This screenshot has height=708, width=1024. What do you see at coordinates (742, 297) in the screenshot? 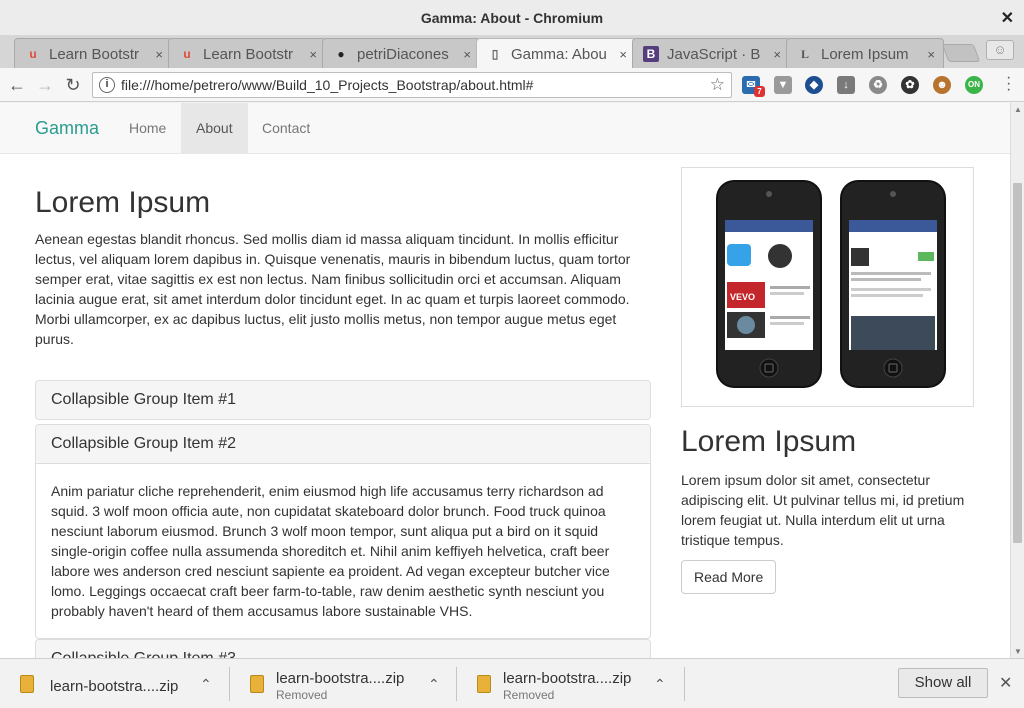
I see `svg-text: VEVO` at bounding box center [742, 297].